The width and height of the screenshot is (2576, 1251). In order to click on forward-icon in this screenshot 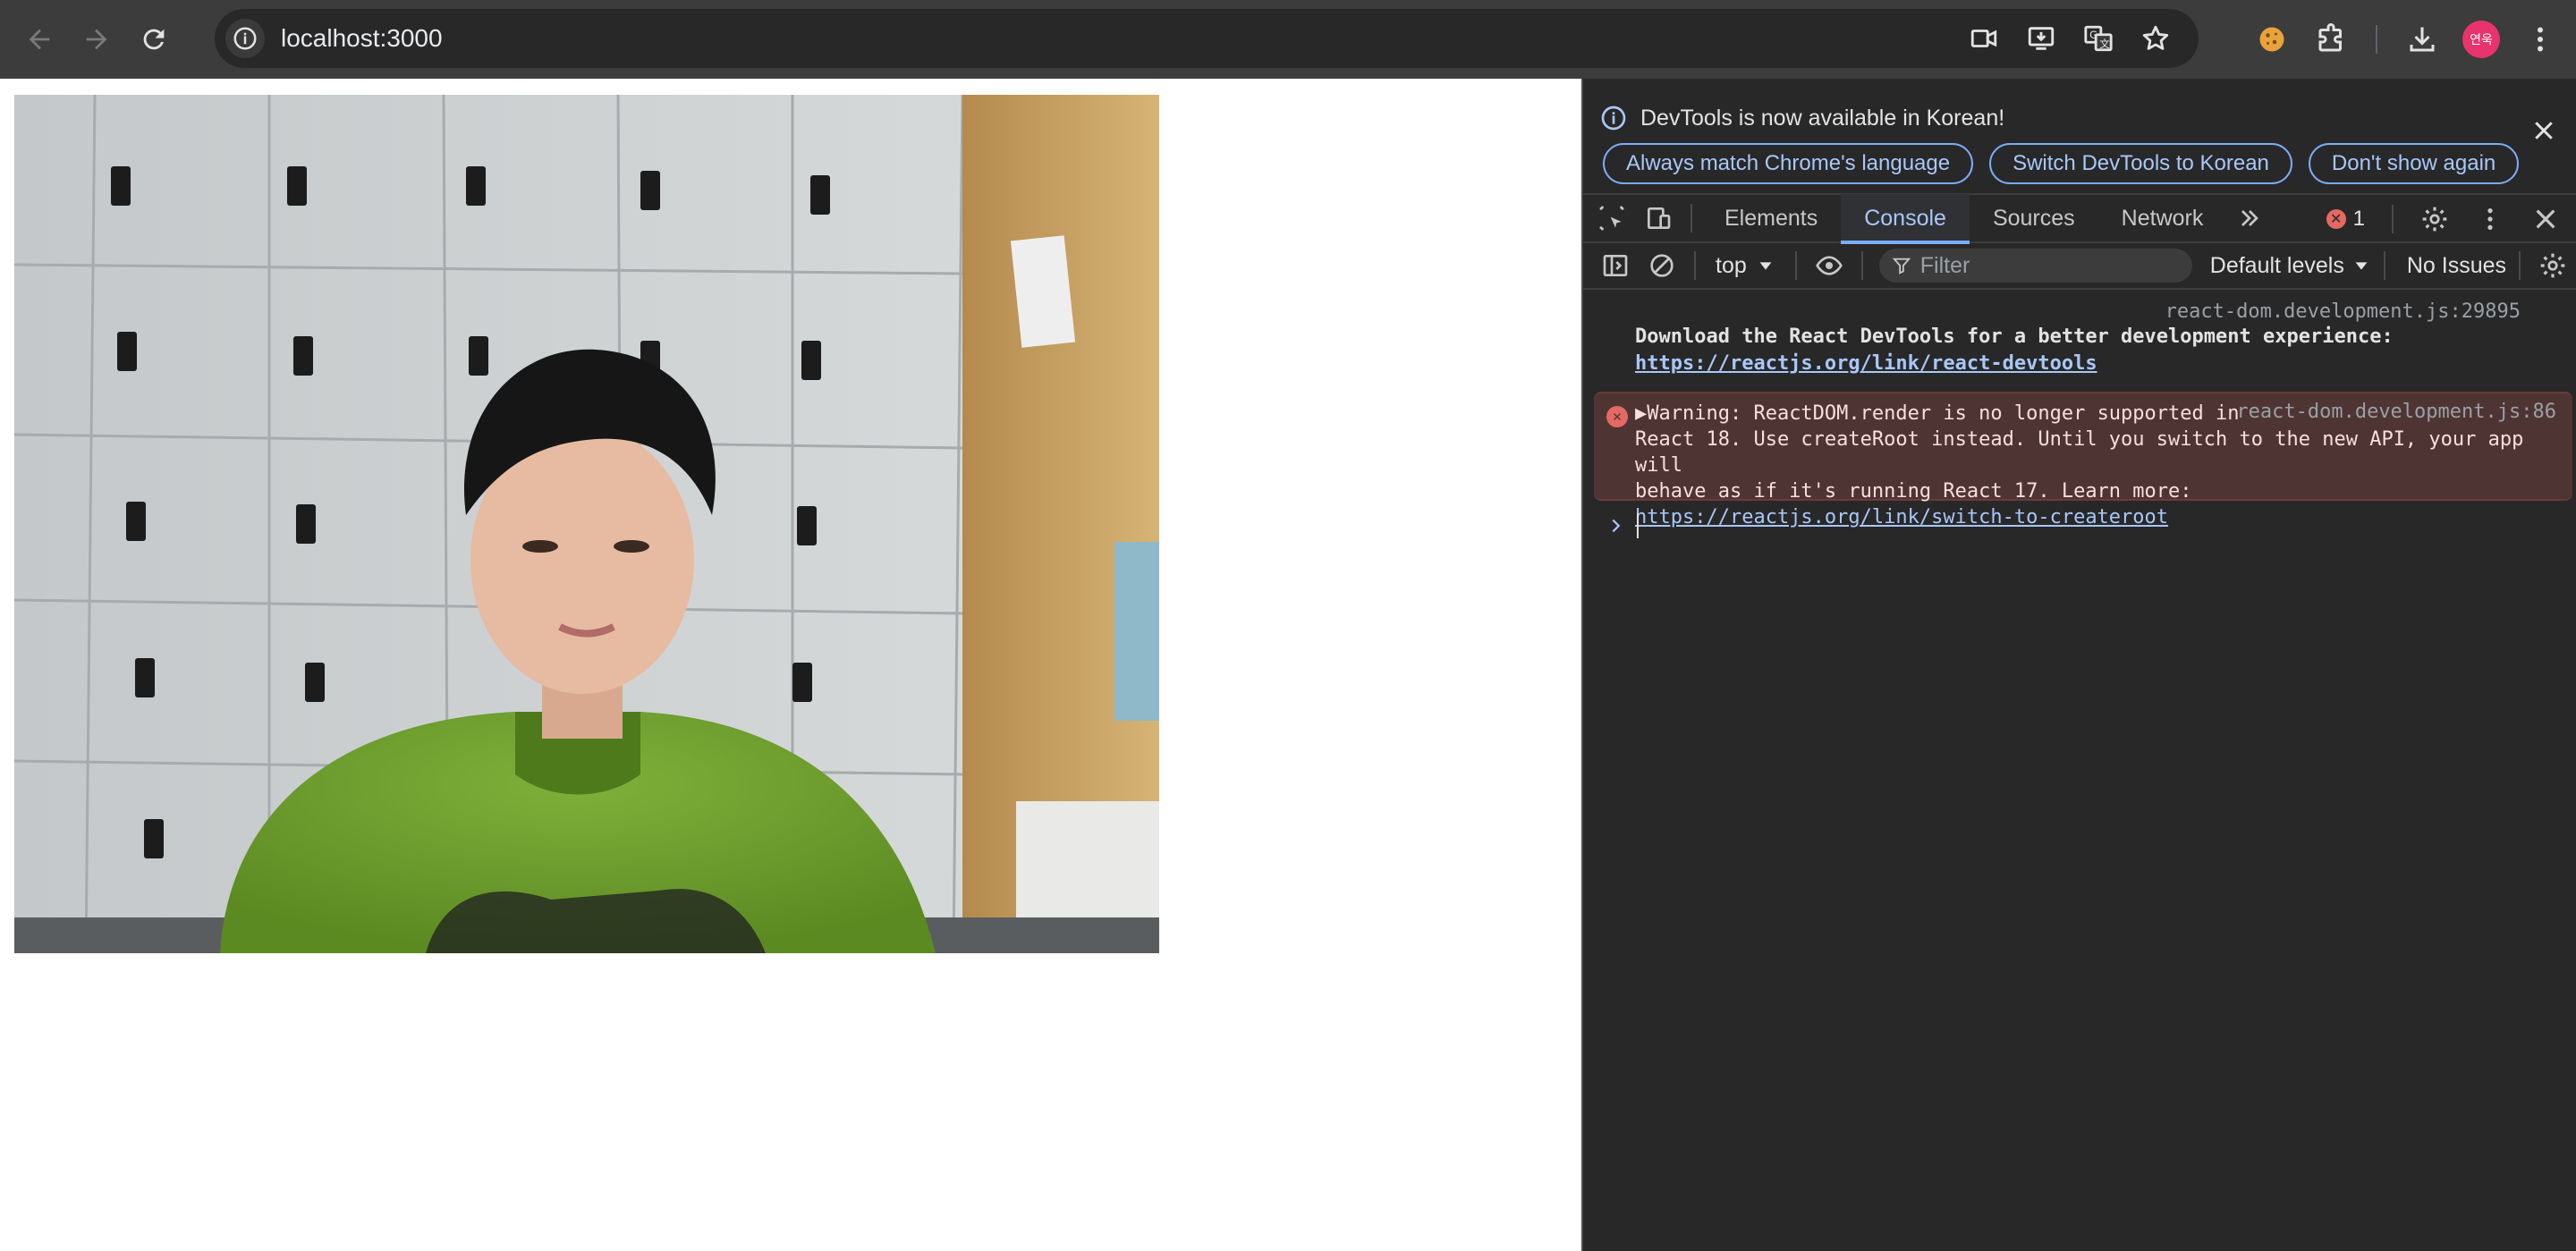, I will do `click(96, 39)`.